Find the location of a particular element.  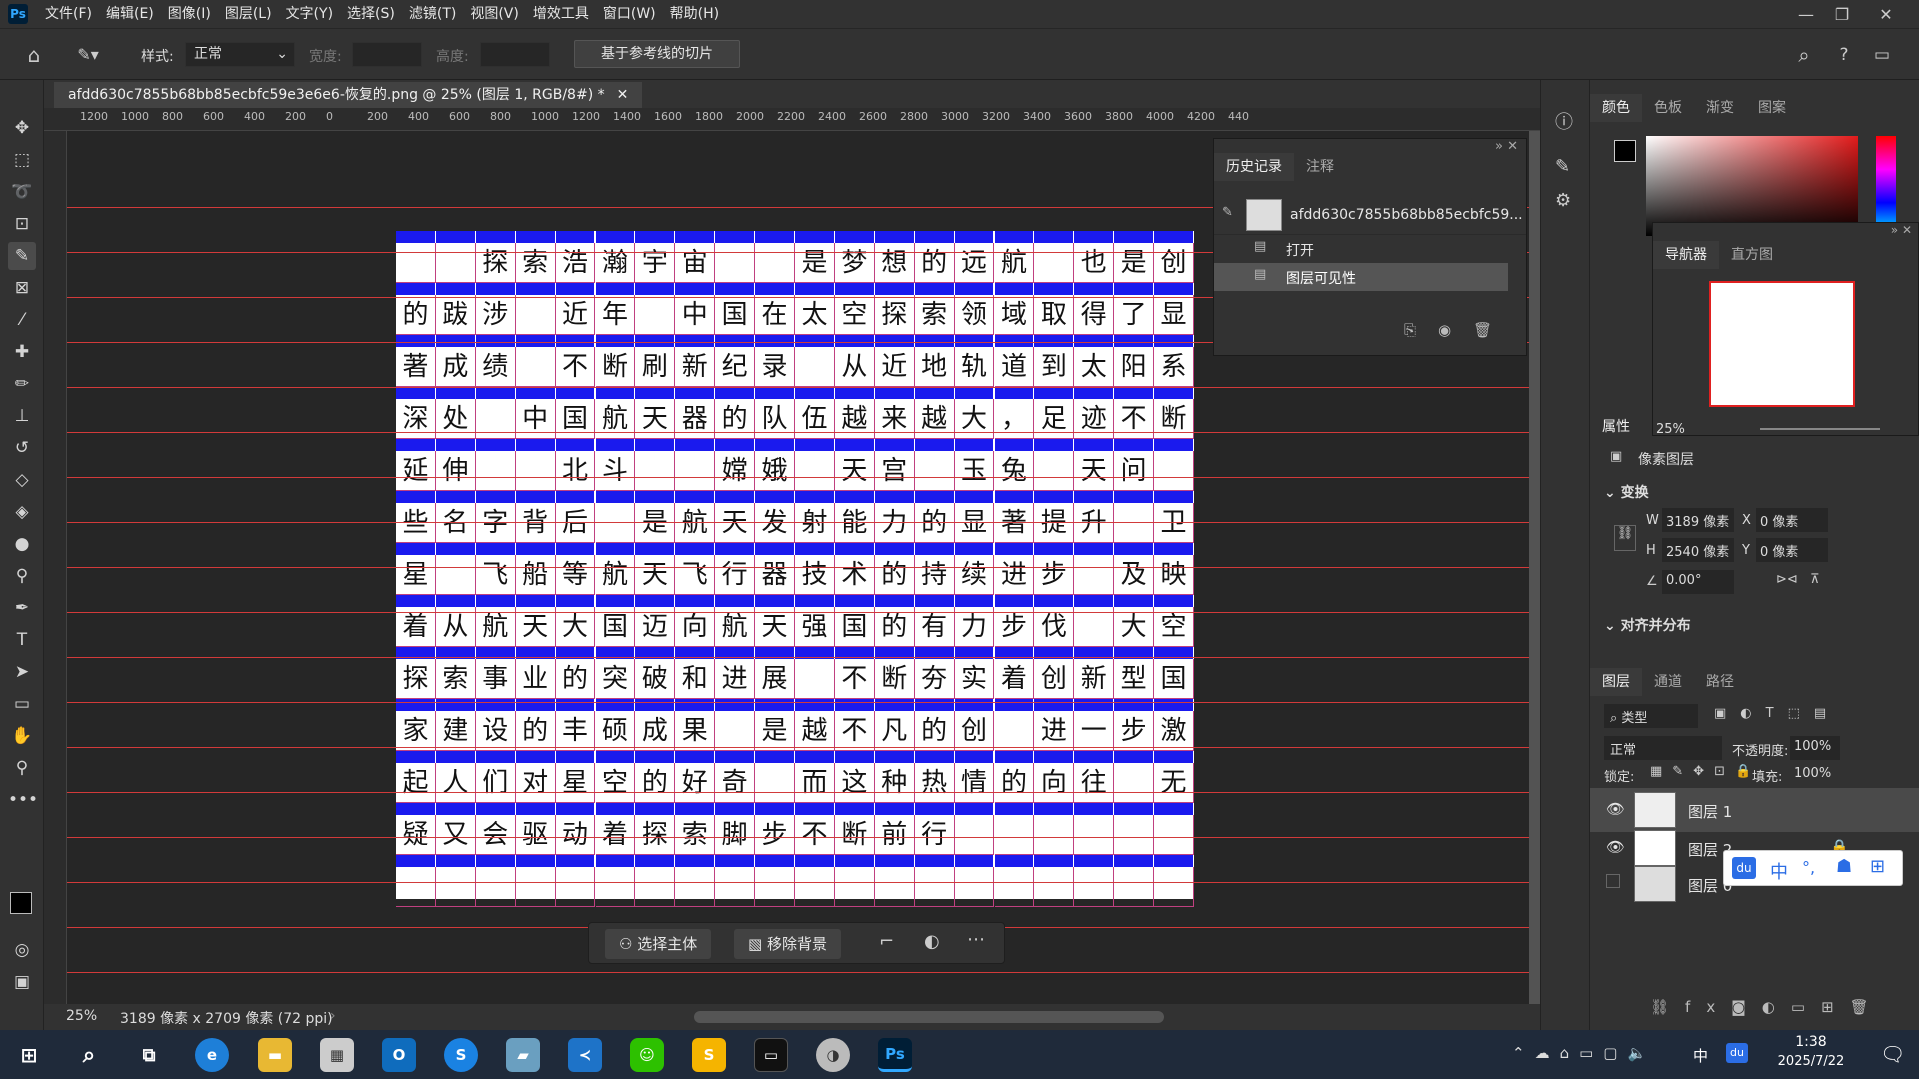

y-field: 0 像素 is located at coordinates (1792, 550).